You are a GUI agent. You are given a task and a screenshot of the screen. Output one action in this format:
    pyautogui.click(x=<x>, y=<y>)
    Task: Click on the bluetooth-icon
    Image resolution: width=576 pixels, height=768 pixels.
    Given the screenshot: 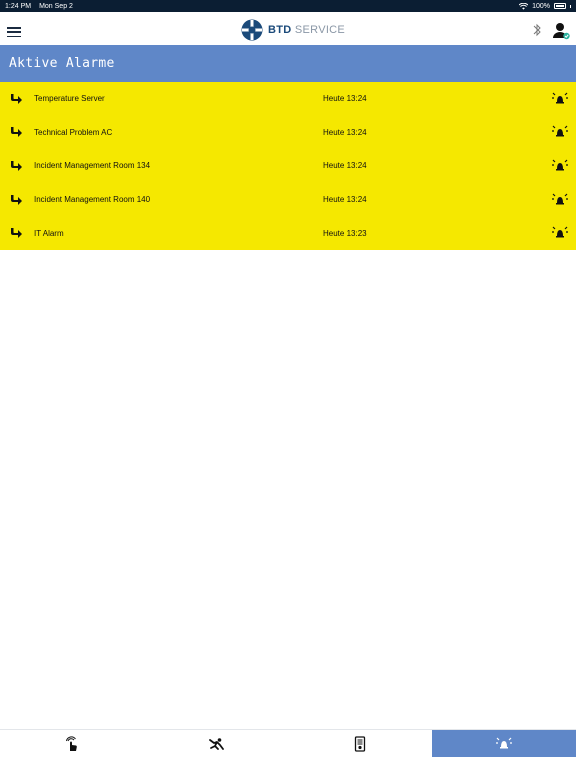 What is the action you would take?
    pyautogui.click(x=537, y=30)
    